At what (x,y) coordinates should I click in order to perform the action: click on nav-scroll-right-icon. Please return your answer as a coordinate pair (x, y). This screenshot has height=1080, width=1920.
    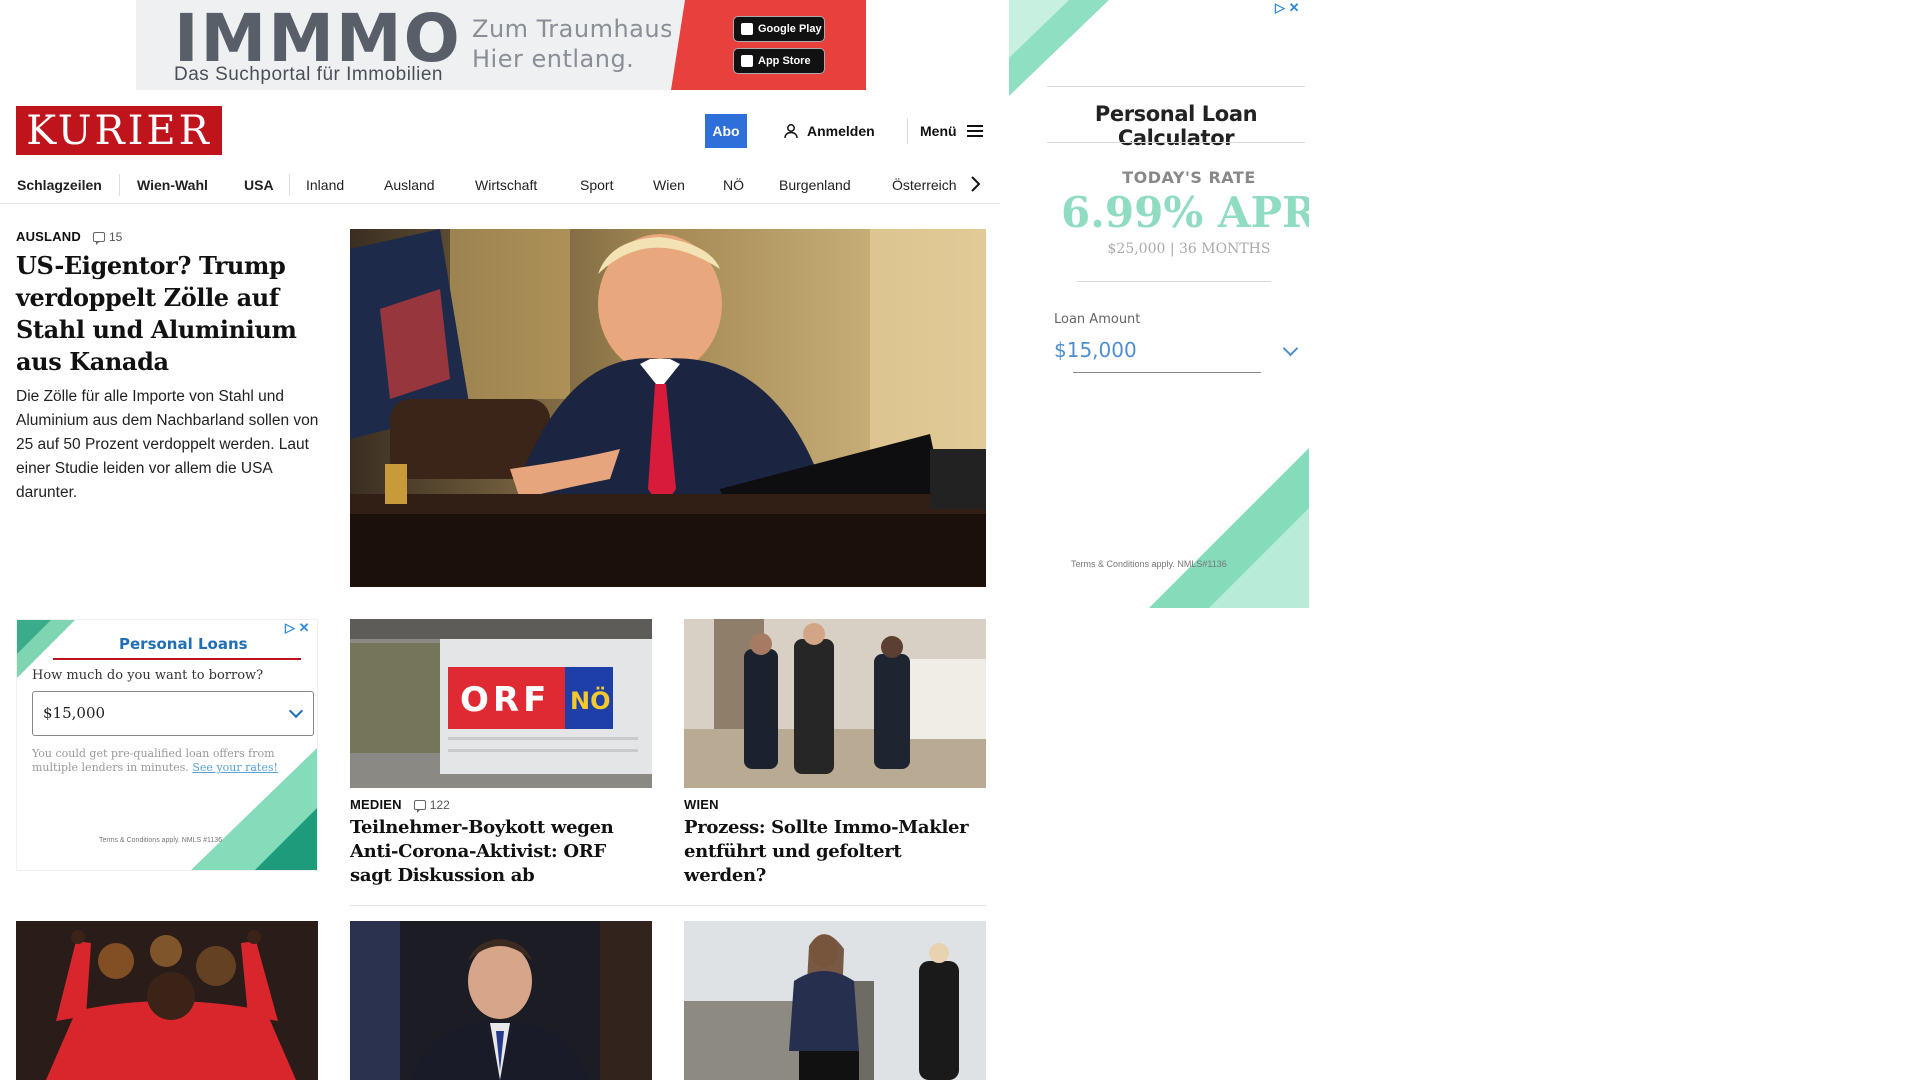
    Looking at the image, I should click on (975, 184).